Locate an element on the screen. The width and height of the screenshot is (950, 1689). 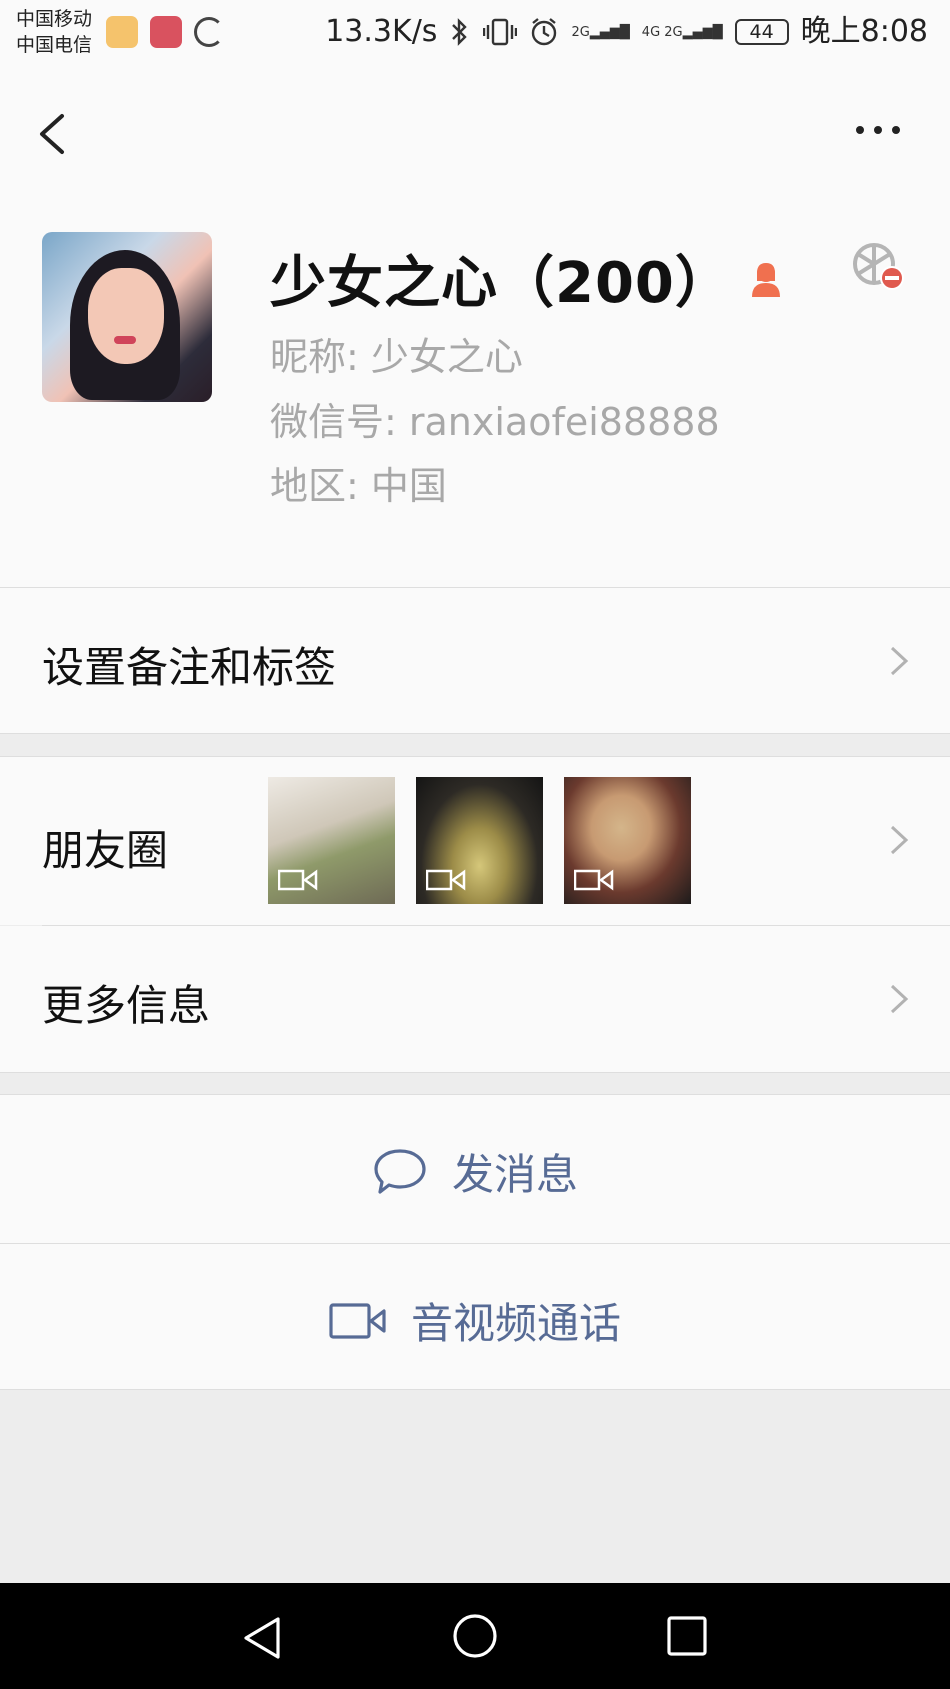
send-message-button: 发消息 is located at coordinates (475, 1169).